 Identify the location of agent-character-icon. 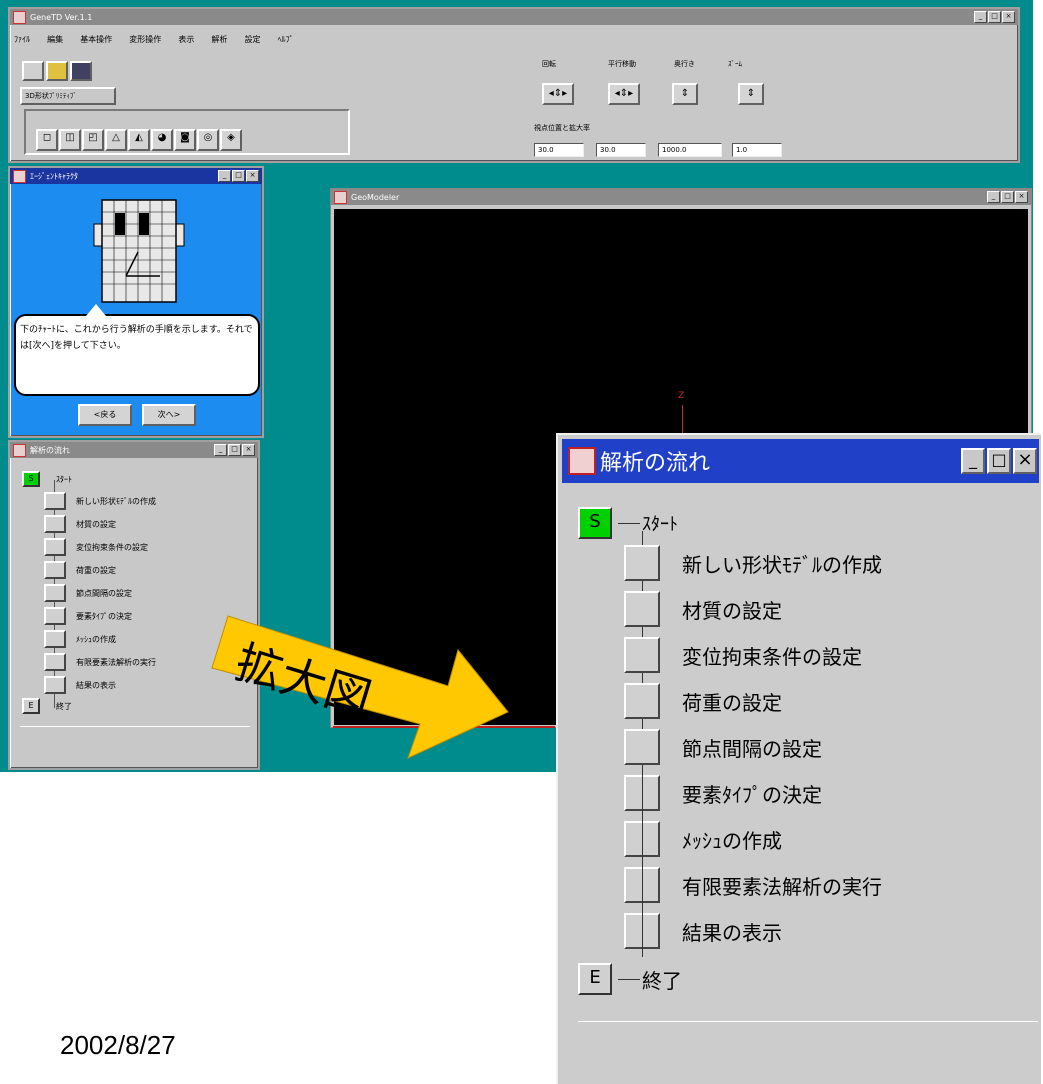
(139, 251).